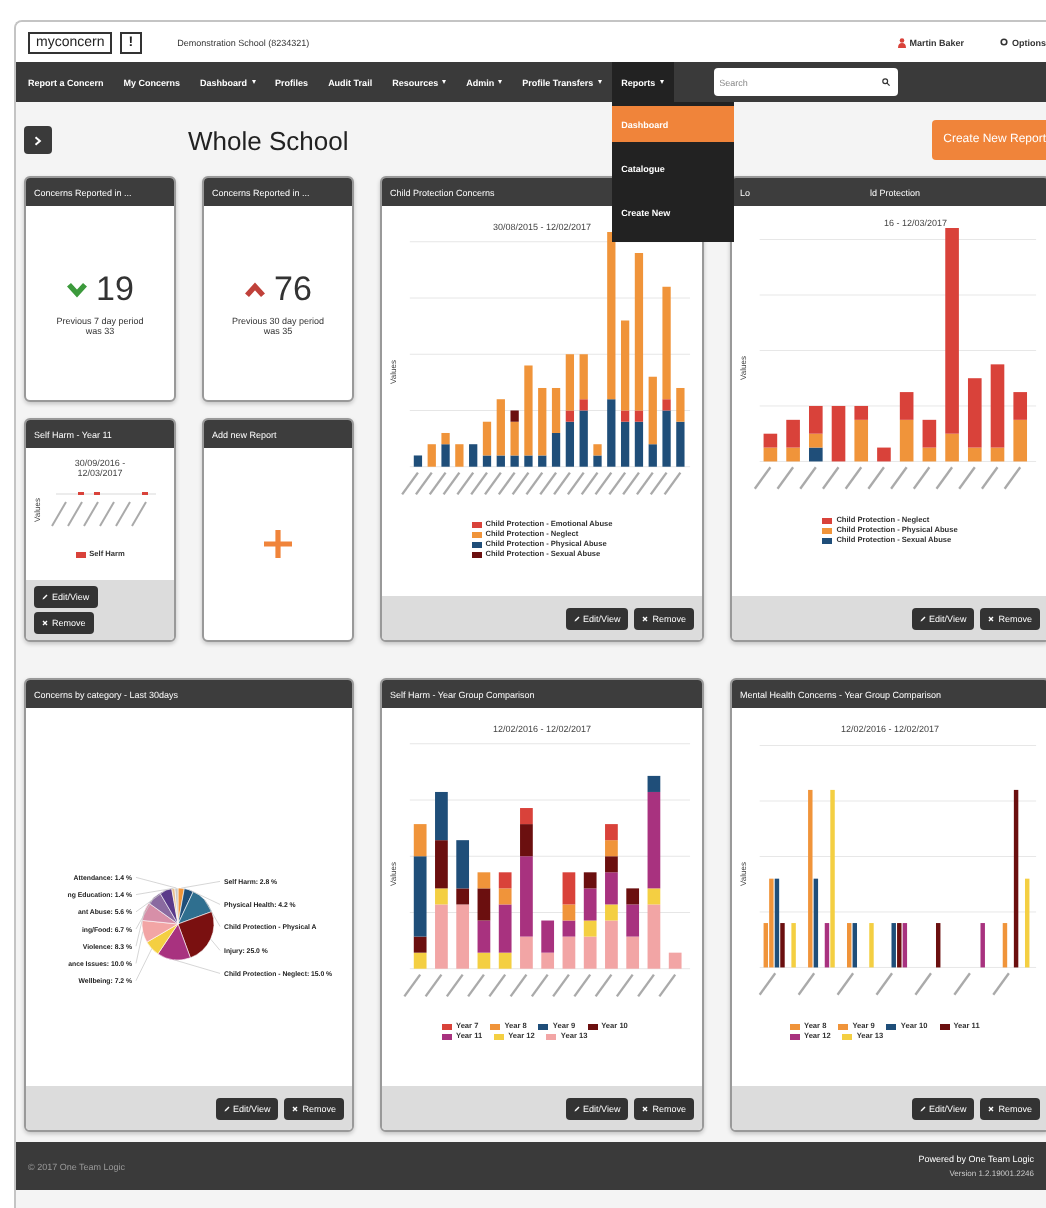 The height and width of the screenshot is (1208, 1046). Describe the element at coordinates (293, 290) in the screenshot. I see `stat-value: 76` at that location.